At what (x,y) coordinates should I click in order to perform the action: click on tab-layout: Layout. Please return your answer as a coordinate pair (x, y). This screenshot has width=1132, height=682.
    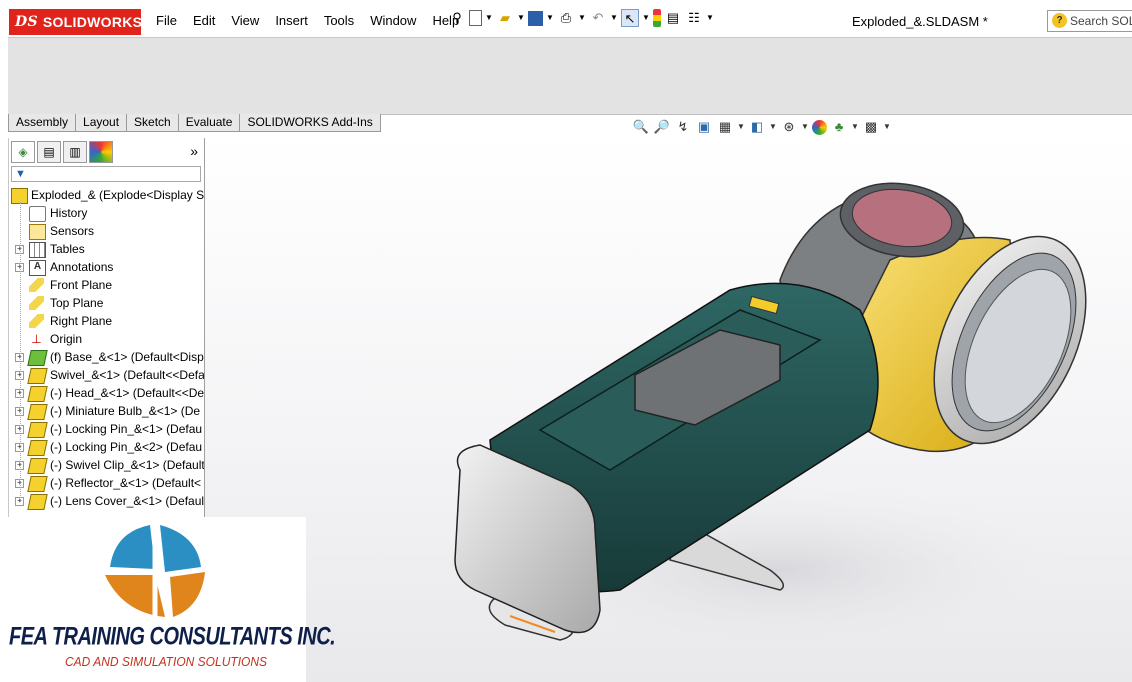
    Looking at the image, I should click on (101, 123).